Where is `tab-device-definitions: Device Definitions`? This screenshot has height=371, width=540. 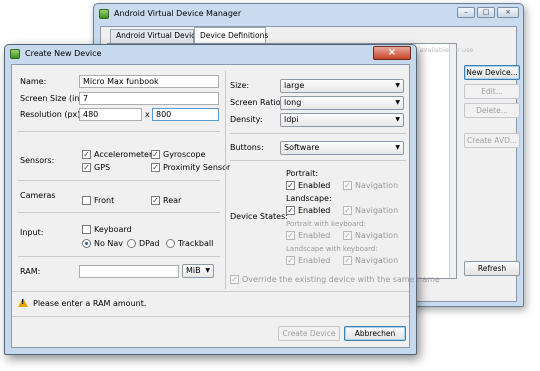
tab-device-definitions: Device Definitions is located at coordinates (231, 35).